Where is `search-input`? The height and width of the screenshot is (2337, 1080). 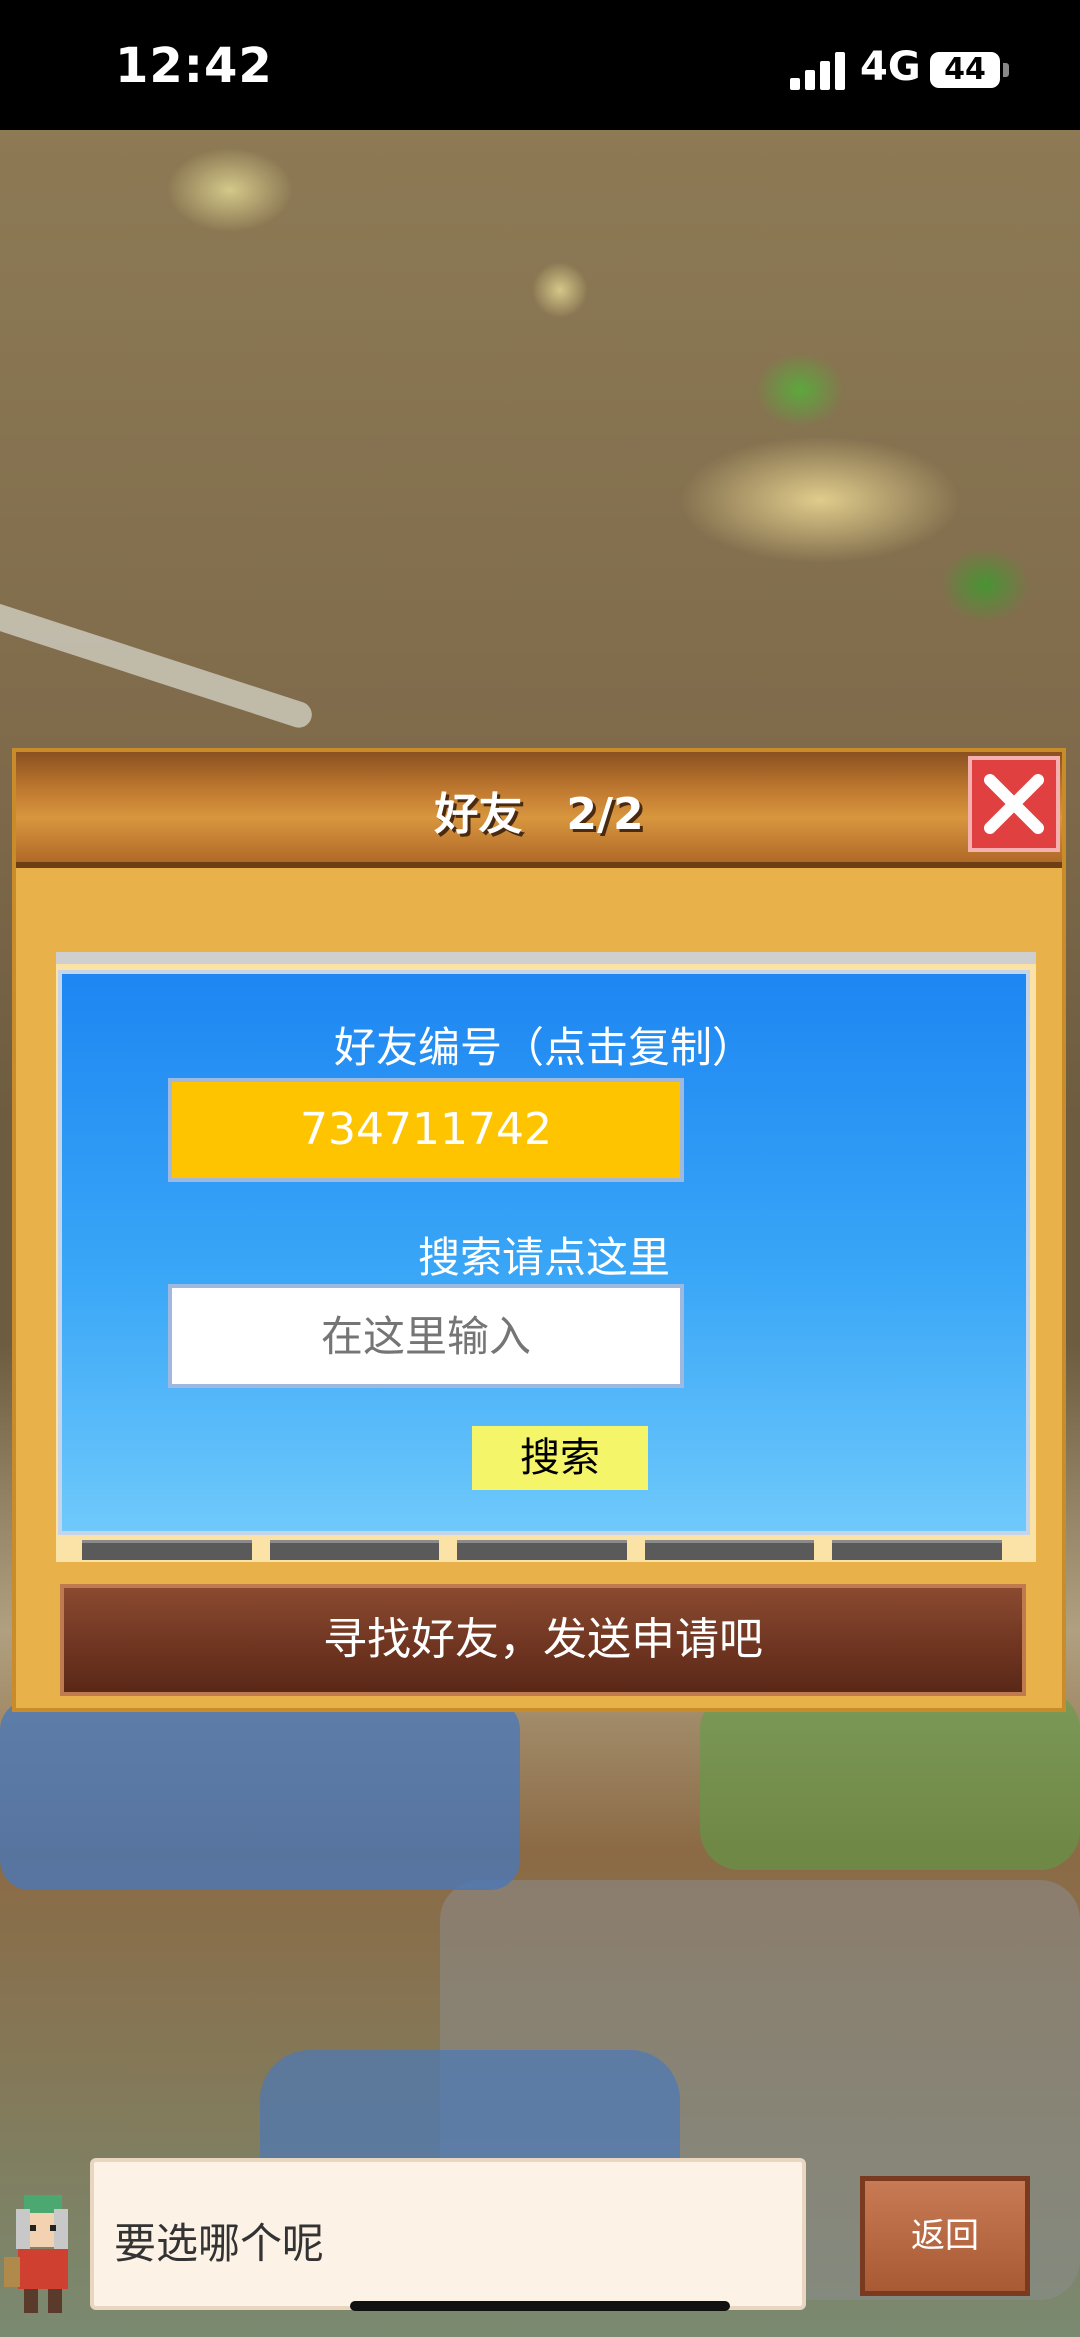 search-input is located at coordinates (426, 1336).